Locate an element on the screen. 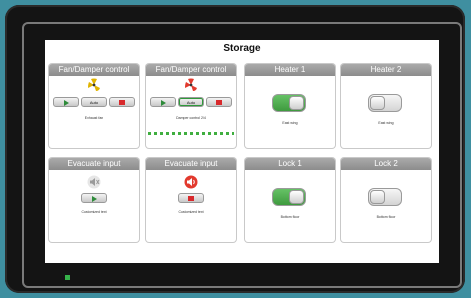 The image size is (471, 298). panel-fan-damper-1: Fan/Damper control Auto Exhaust fan is located at coordinates (94, 106).